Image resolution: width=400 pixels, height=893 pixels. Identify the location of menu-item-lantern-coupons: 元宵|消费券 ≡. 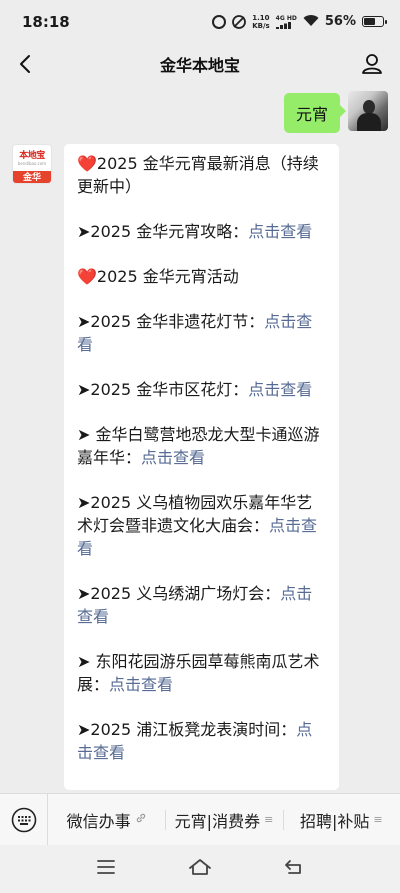
(223, 820).